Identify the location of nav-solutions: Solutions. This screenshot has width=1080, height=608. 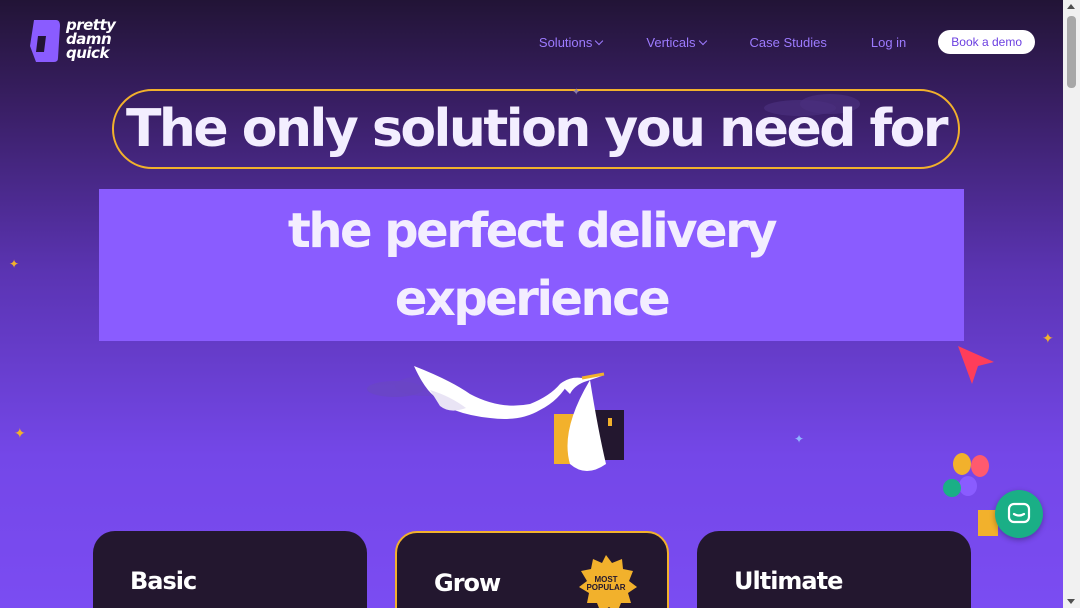
(571, 42).